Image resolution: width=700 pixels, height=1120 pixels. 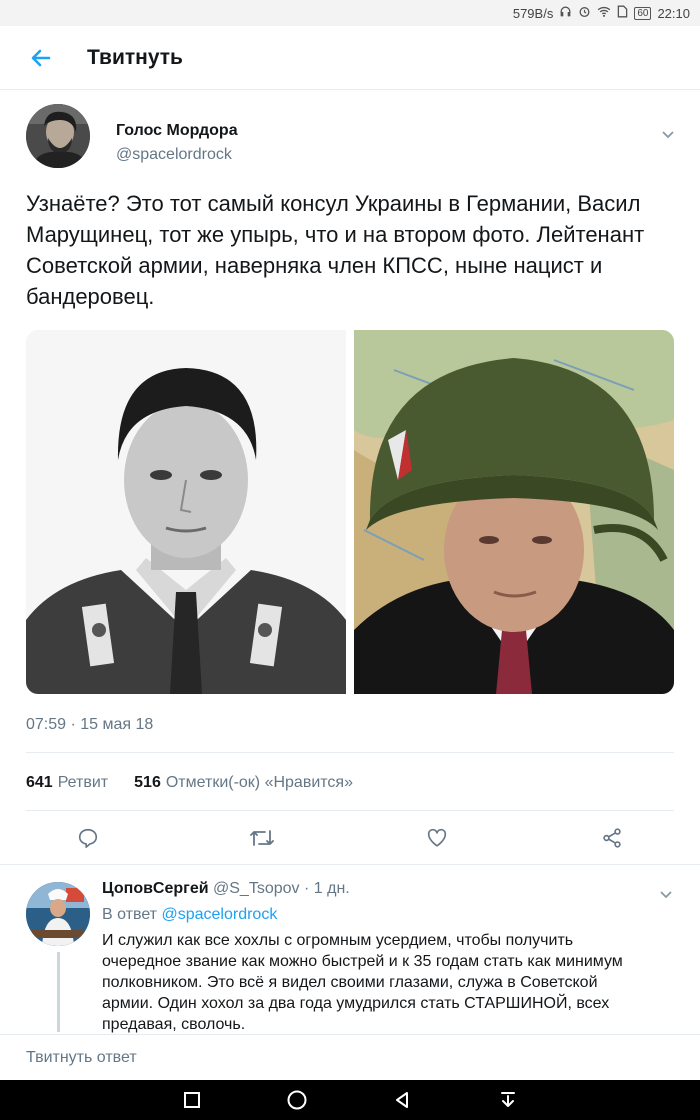 I want to click on wifi-icon, so click(x=604, y=13).